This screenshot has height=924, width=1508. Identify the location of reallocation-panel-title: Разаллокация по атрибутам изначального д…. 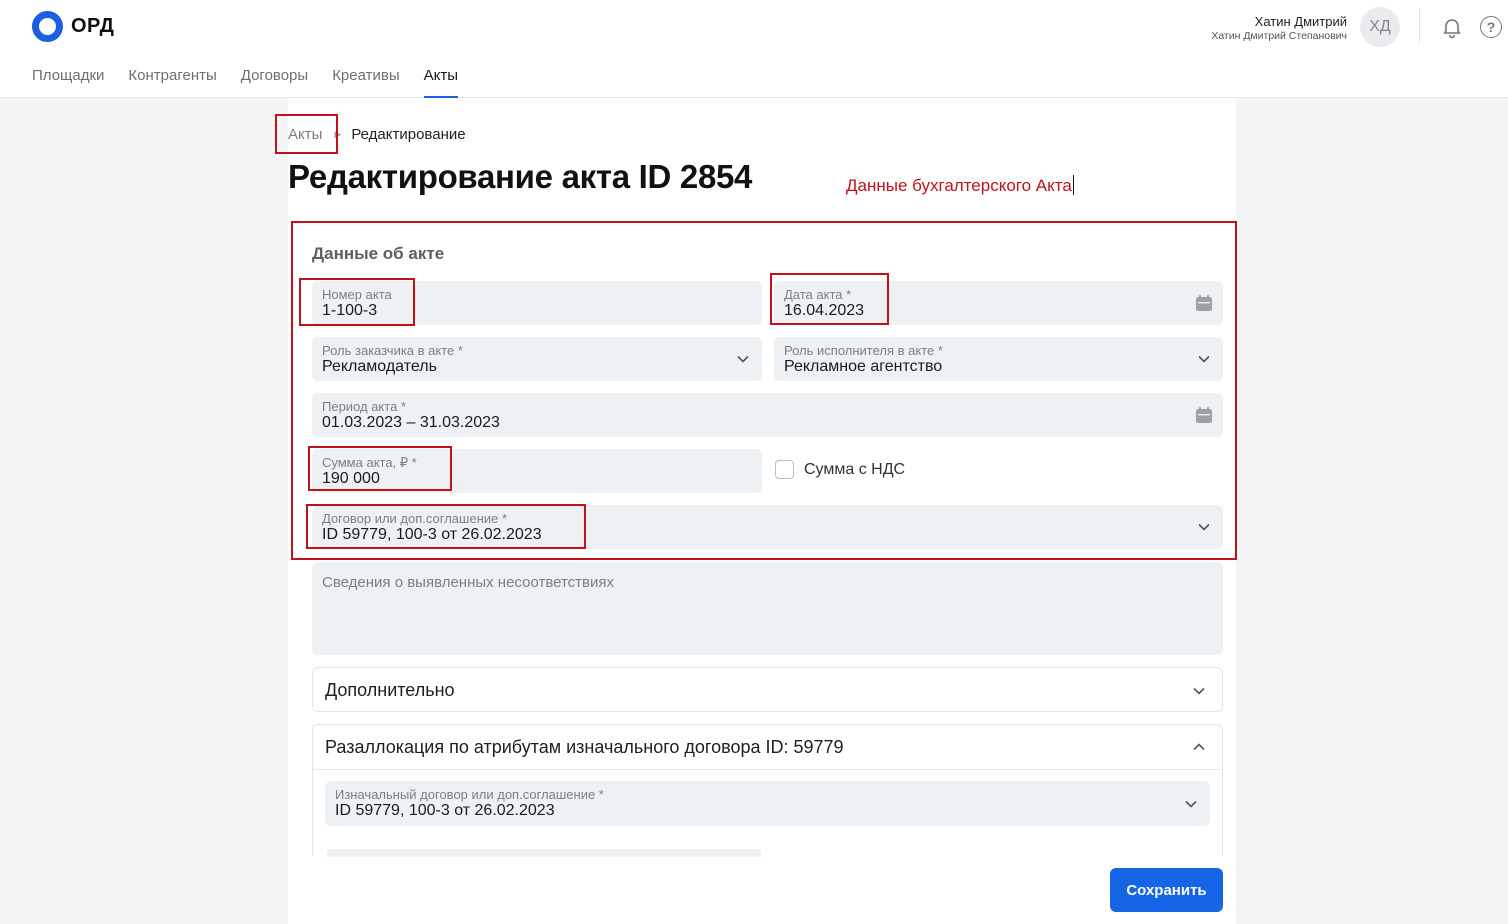
(584, 747).